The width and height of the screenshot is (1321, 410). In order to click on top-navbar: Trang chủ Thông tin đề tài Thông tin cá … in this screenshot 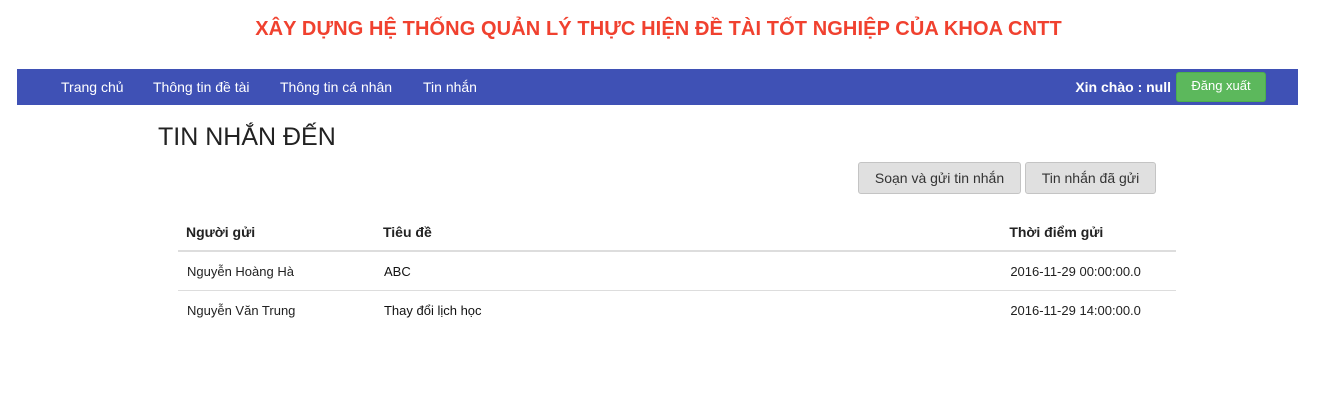, I will do `click(657, 87)`.